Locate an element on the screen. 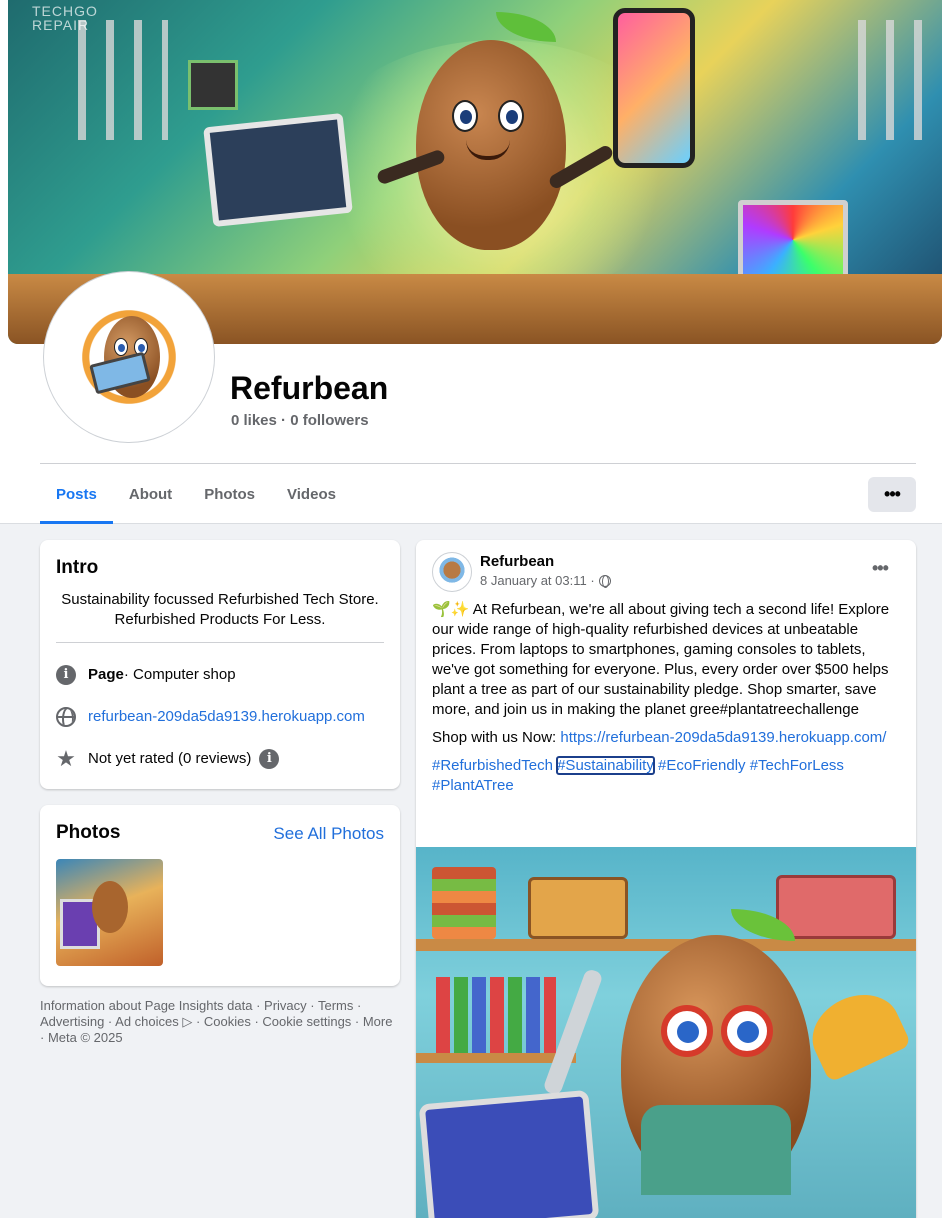 The height and width of the screenshot is (1218, 942). info-icon: i is located at coordinates (66, 675).